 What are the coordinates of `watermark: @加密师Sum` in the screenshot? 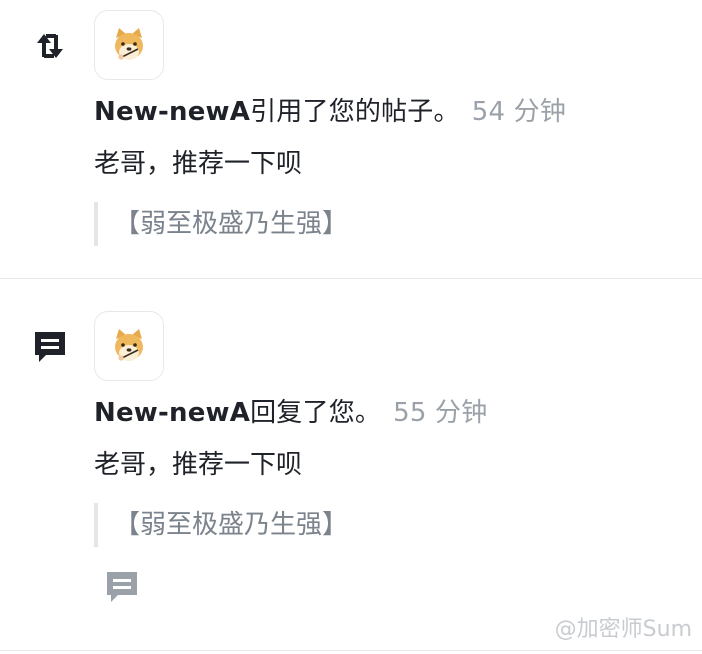 It's located at (623, 629).